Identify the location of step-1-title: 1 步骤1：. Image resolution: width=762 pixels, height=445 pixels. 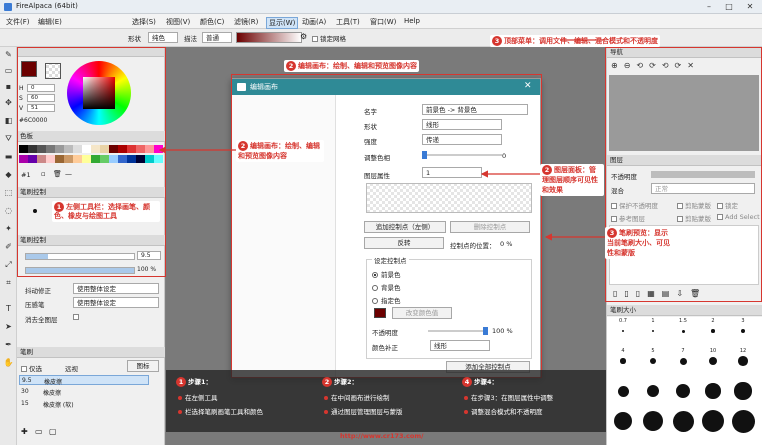
(194, 381).